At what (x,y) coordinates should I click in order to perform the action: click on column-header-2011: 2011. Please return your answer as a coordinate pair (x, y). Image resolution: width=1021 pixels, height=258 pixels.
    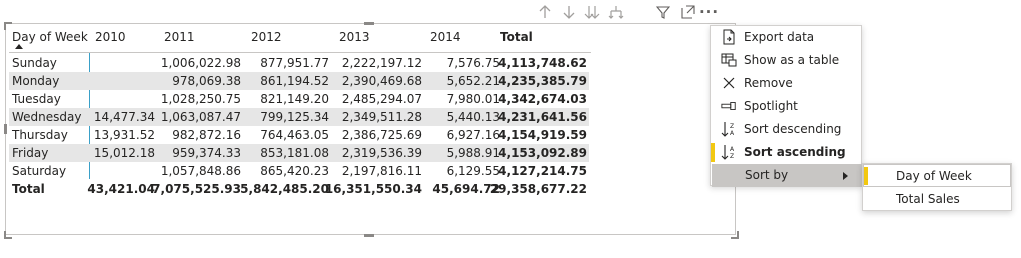
    Looking at the image, I should click on (179, 37).